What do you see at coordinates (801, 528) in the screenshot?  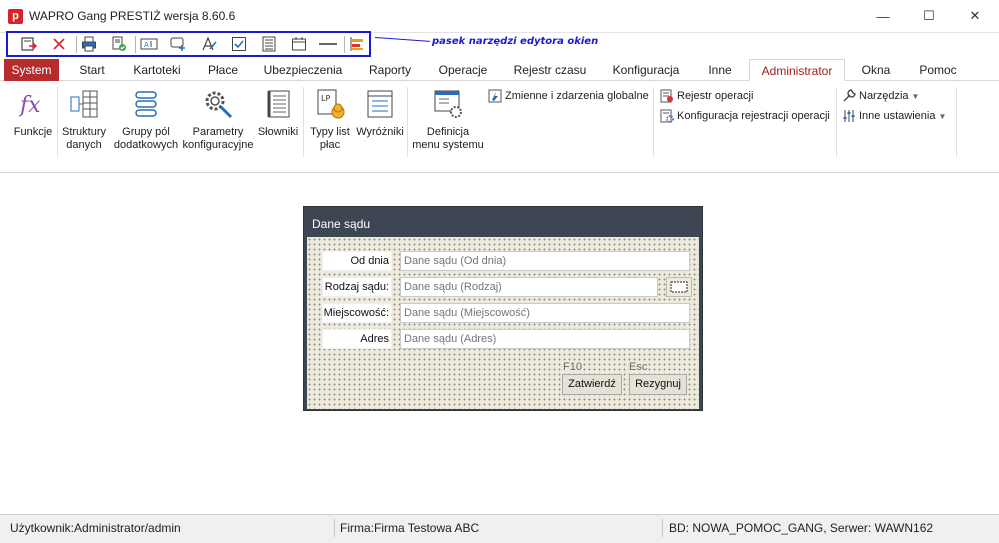 I see `status-database: BD: NOWA_POMOC_GANG, Serwer: WAWN162` at bounding box center [801, 528].